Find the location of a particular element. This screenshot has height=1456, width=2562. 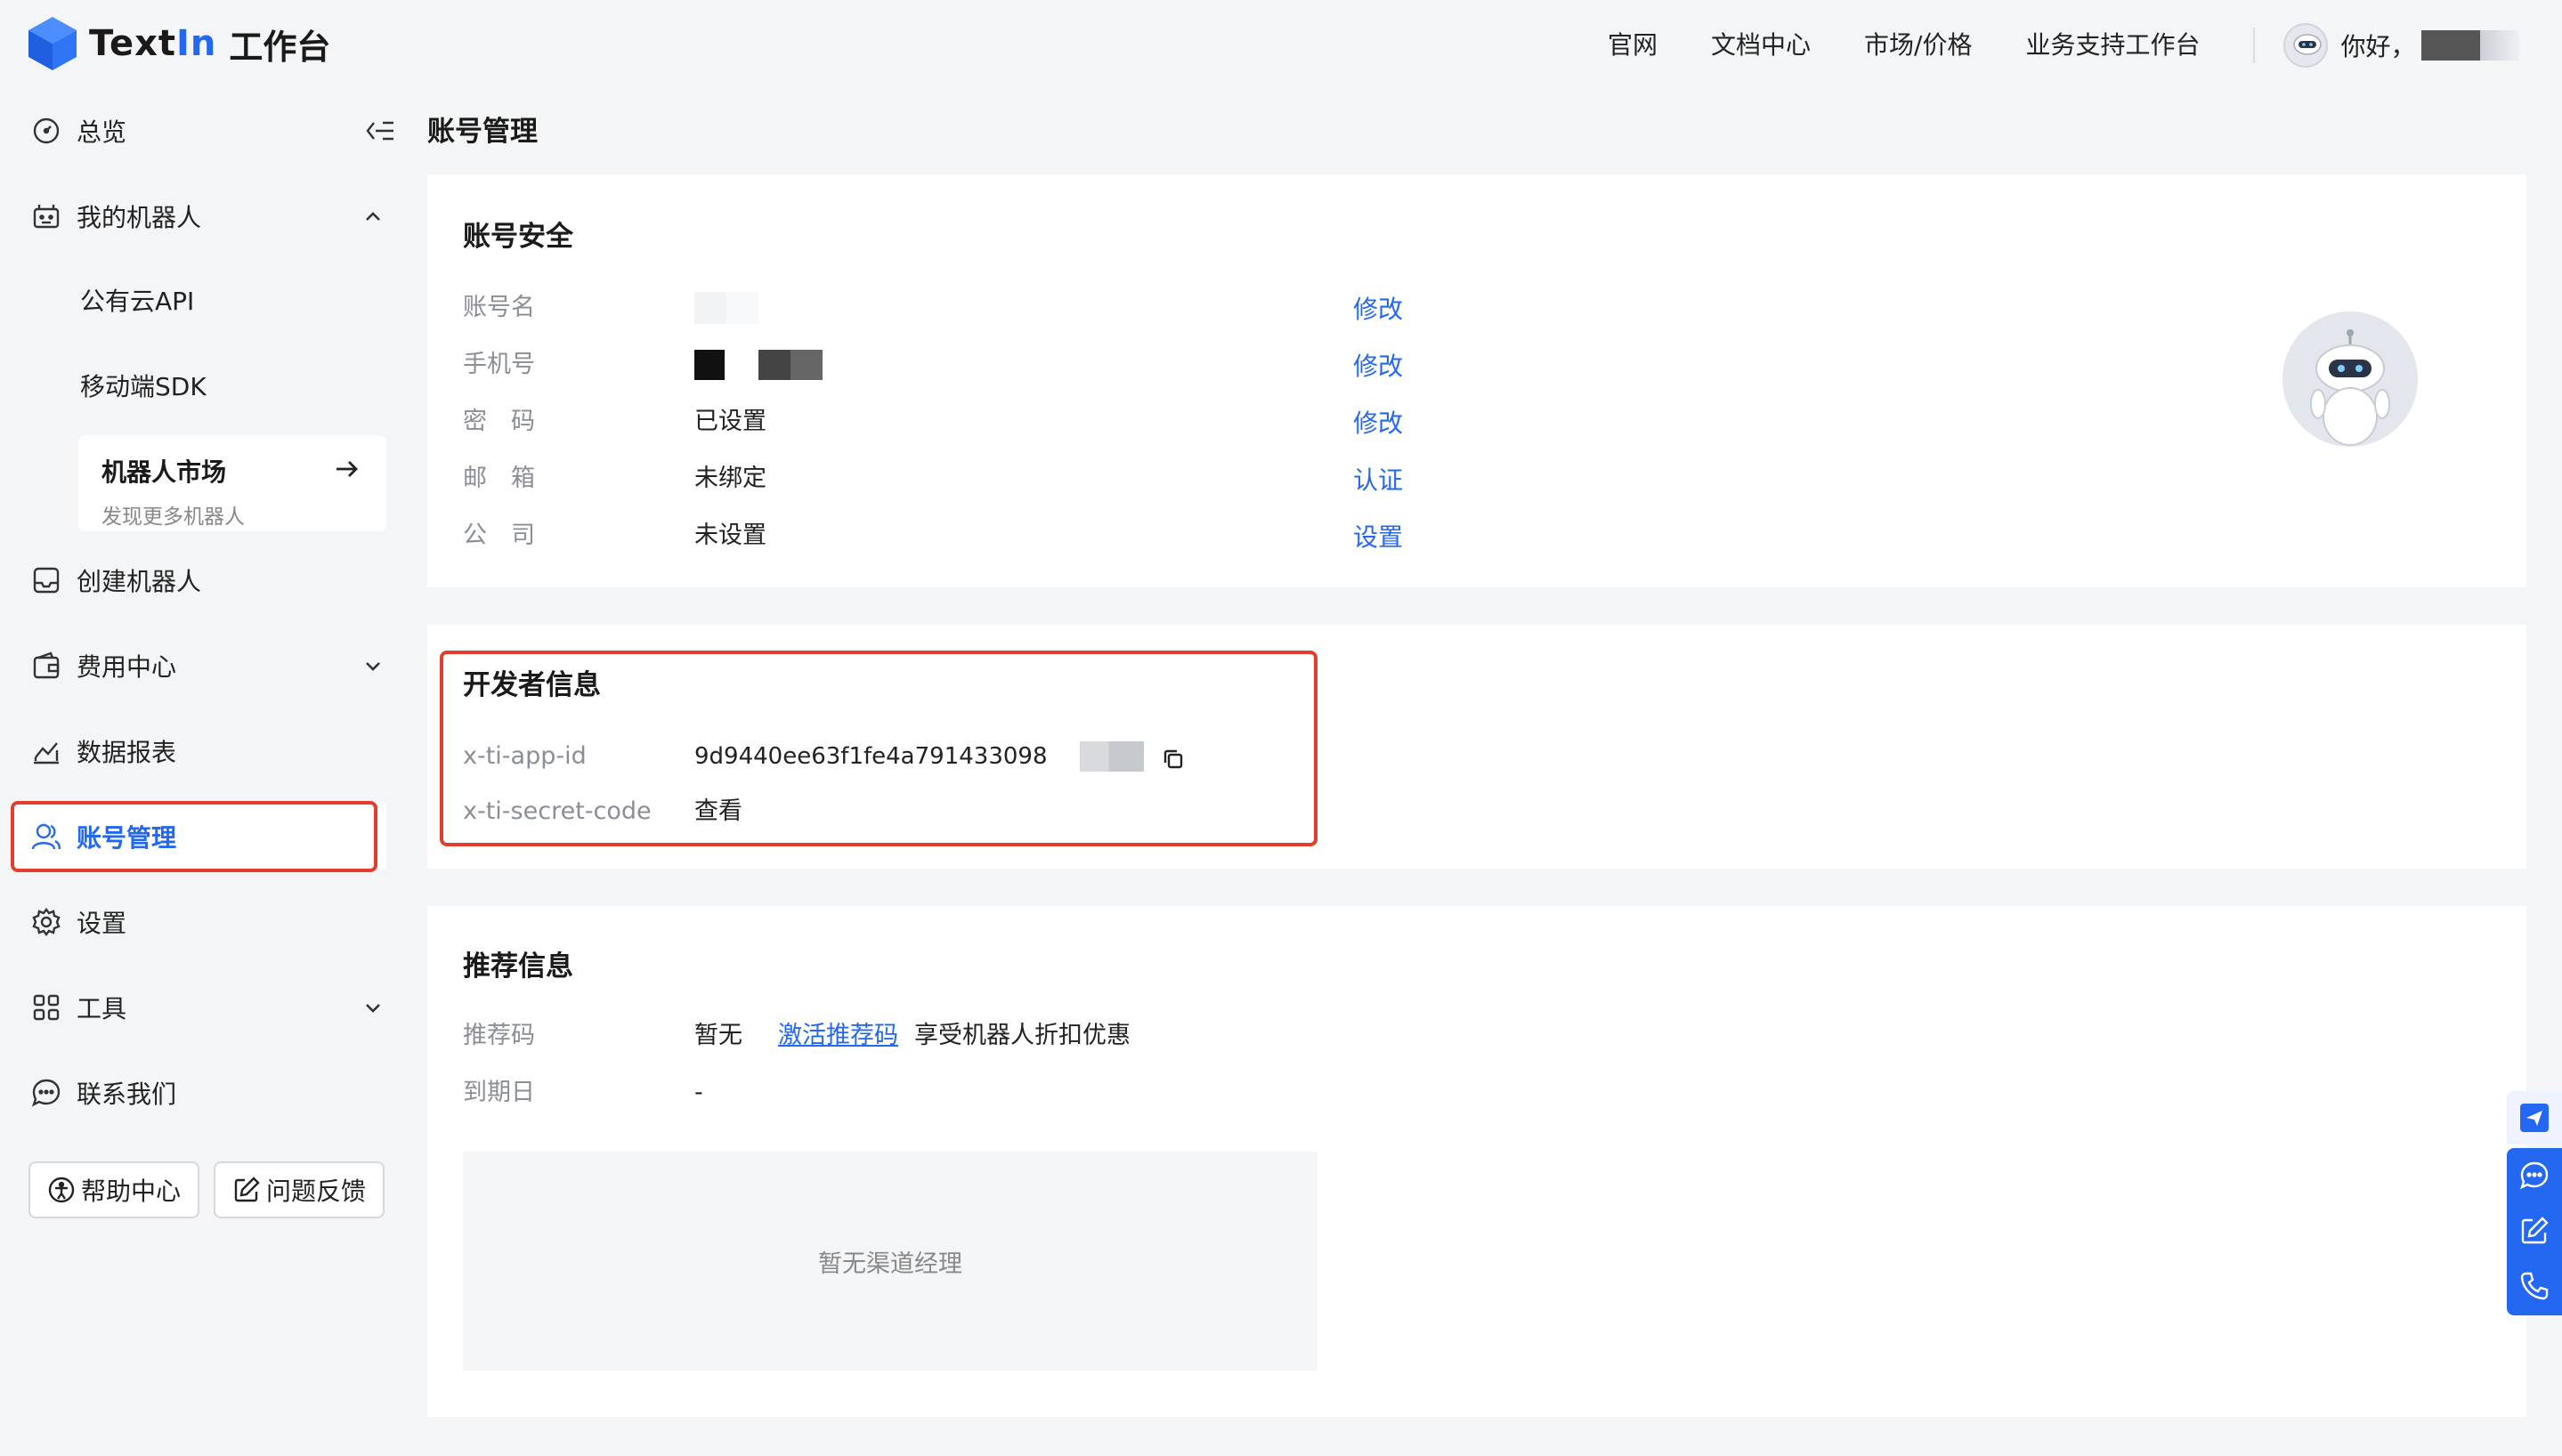

sidebar-item-my-robots: 我的机器人 is located at coordinates (199, 216).